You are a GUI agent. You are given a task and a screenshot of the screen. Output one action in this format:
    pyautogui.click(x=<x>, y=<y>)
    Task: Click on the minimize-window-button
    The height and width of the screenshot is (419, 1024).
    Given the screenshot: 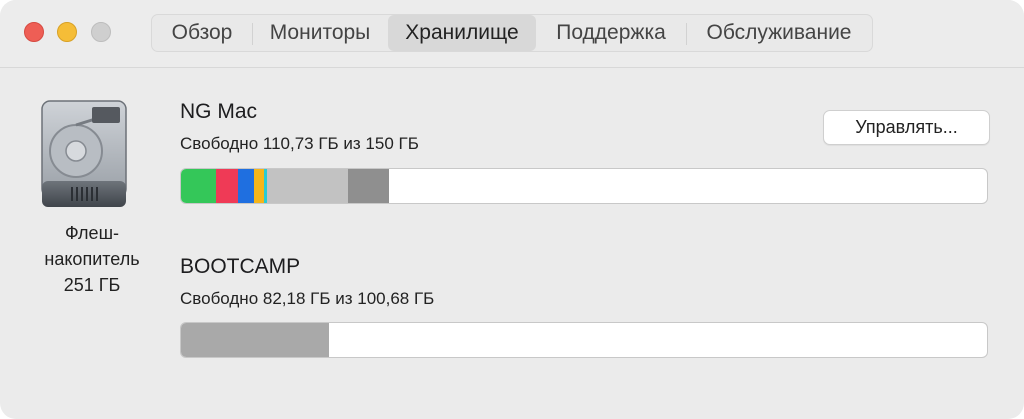 What is the action you would take?
    pyautogui.click(x=67, y=32)
    